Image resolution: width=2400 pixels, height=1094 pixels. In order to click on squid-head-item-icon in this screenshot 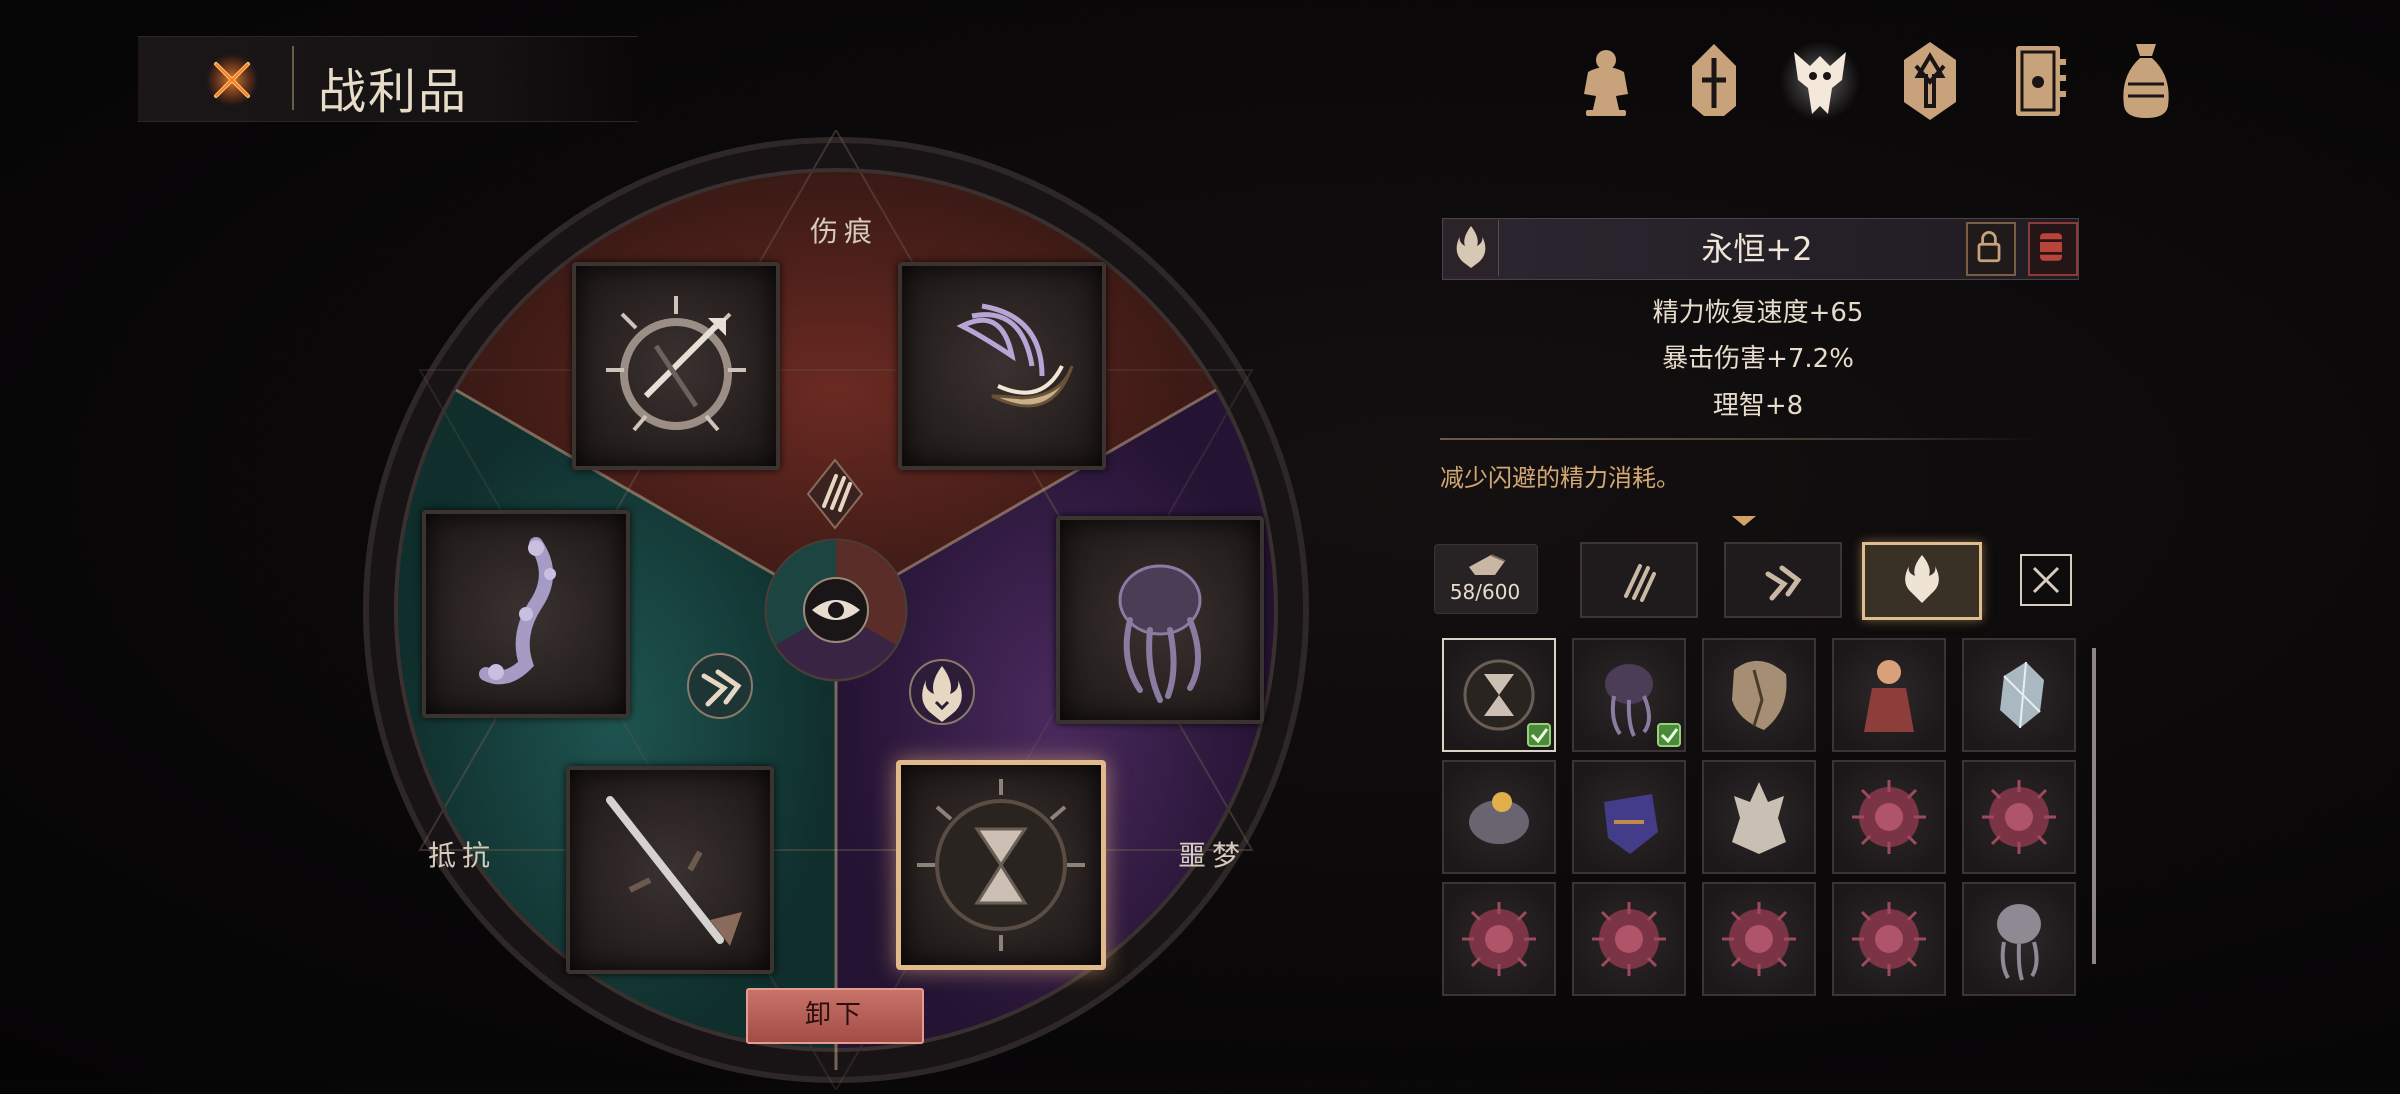, I will do `click(2019, 942)`.